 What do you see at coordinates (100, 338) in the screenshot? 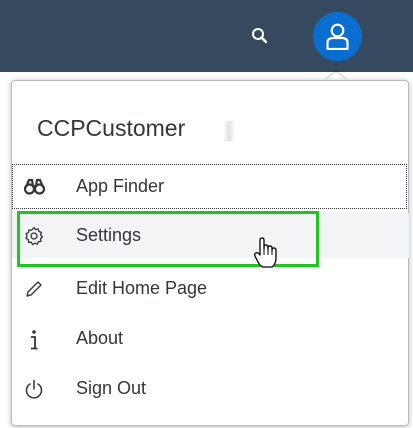
I see `menu-item-label: About` at bounding box center [100, 338].